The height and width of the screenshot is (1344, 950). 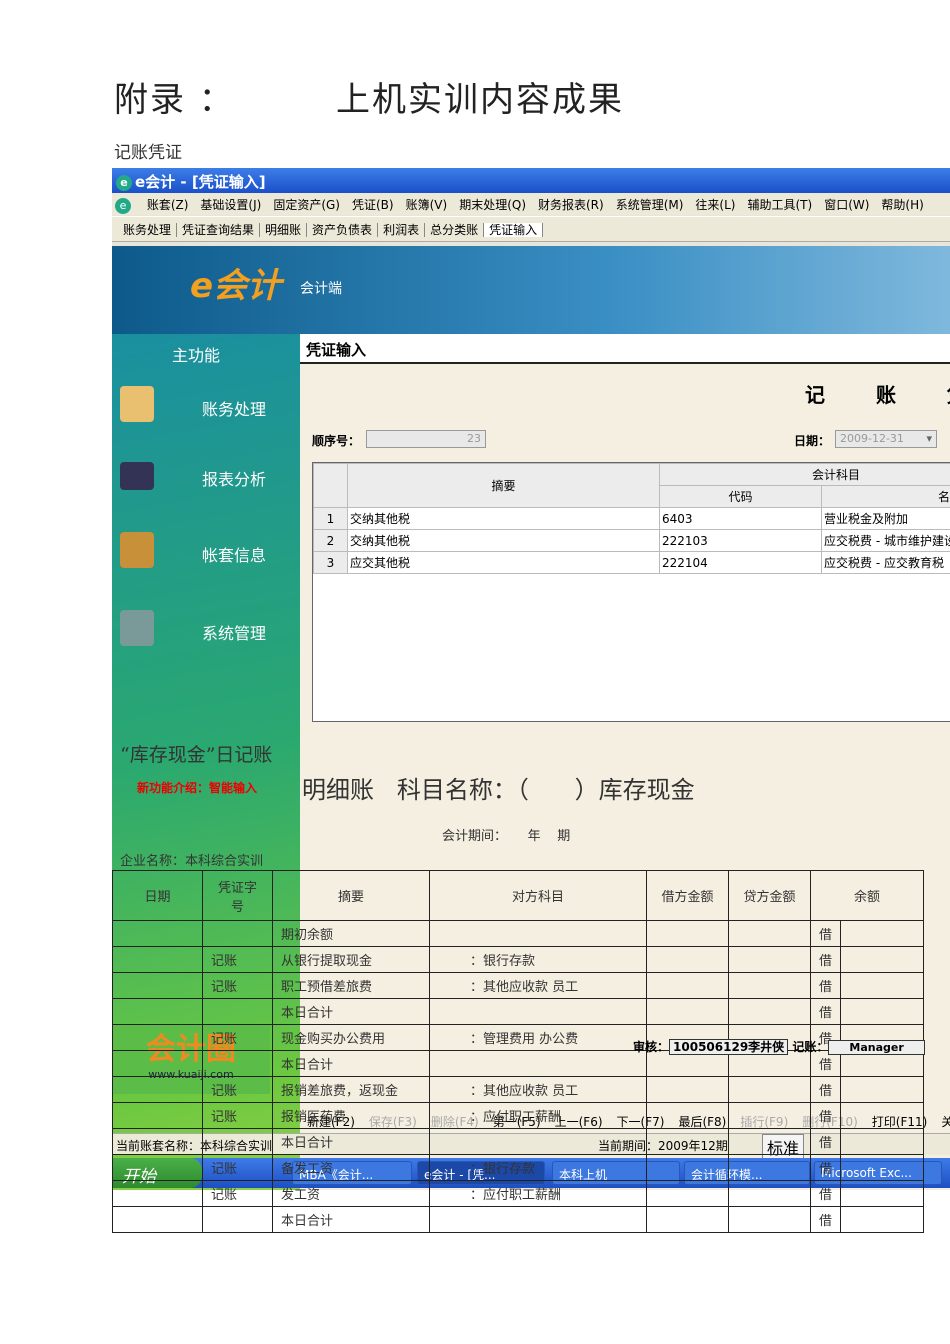 I want to click on promo-link: 新功能介绍：智能输入, so click(x=197, y=787).